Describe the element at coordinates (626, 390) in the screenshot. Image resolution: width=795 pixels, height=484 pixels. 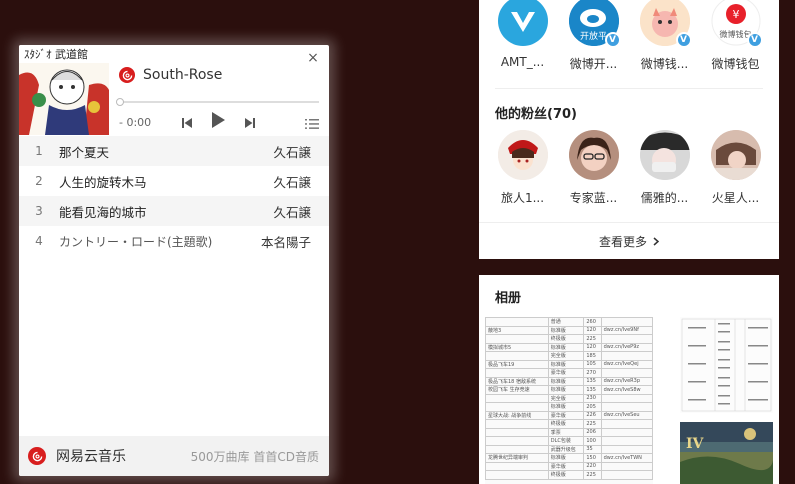
I see `album-table-cell: dwz.cn/IveS8w` at that location.